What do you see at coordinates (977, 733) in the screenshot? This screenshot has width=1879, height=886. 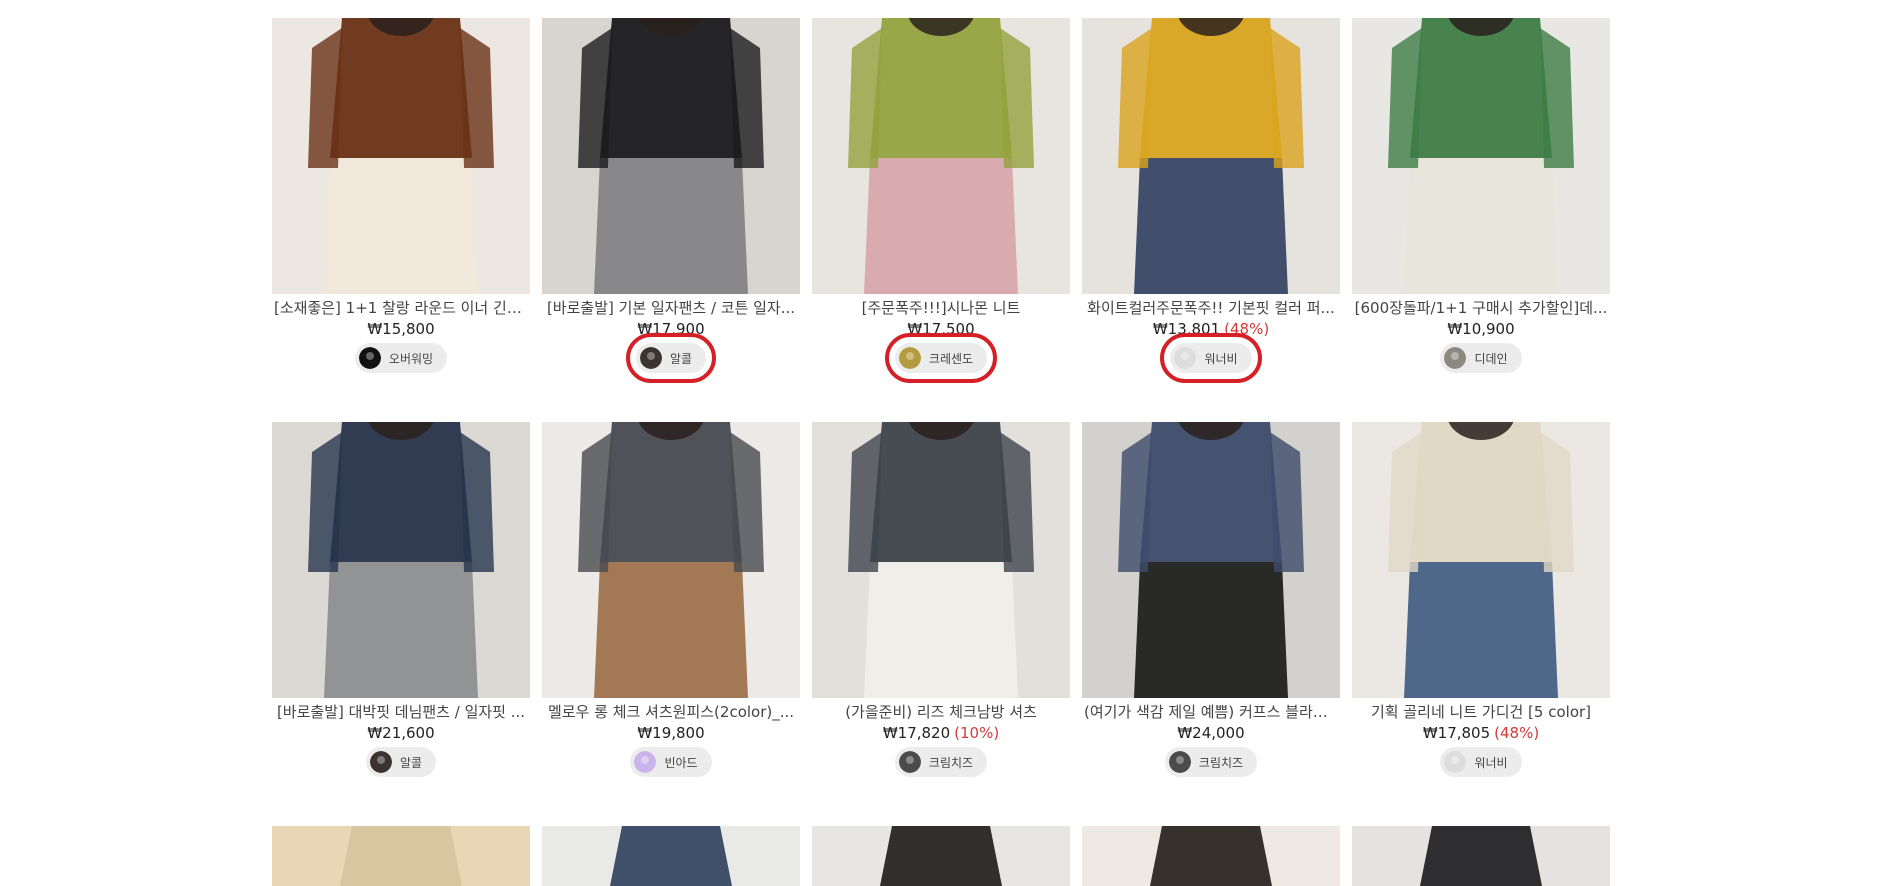 I see `discount-rate: (10%)` at bounding box center [977, 733].